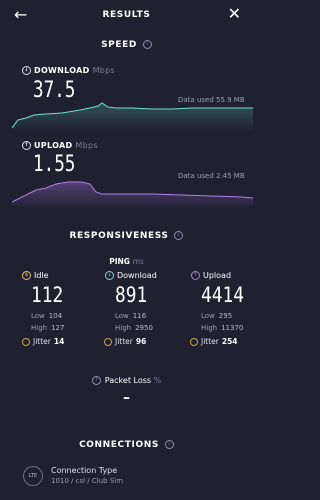  I want to click on download-jitter: Jitter 96, so click(125, 341).